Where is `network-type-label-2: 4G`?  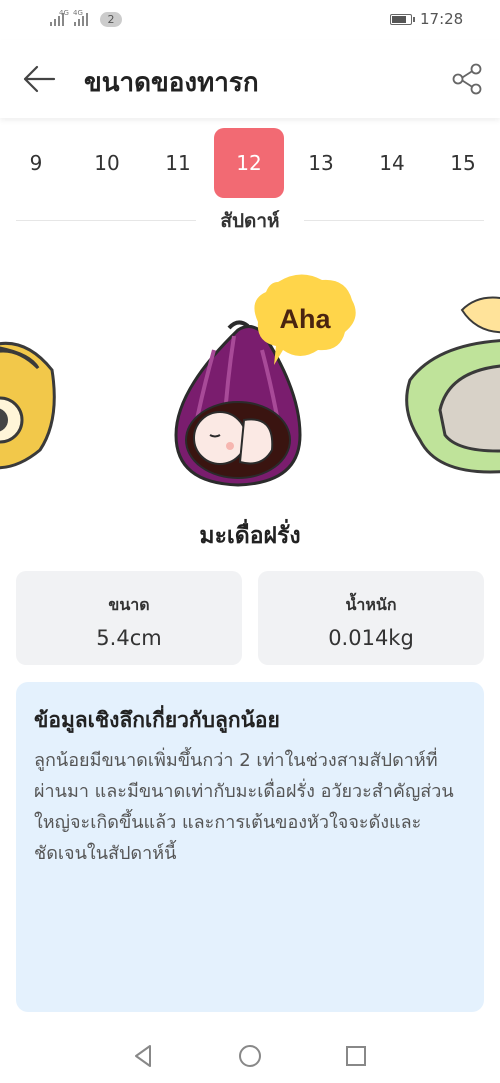
network-type-label-2: 4G is located at coordinates (78, 13).